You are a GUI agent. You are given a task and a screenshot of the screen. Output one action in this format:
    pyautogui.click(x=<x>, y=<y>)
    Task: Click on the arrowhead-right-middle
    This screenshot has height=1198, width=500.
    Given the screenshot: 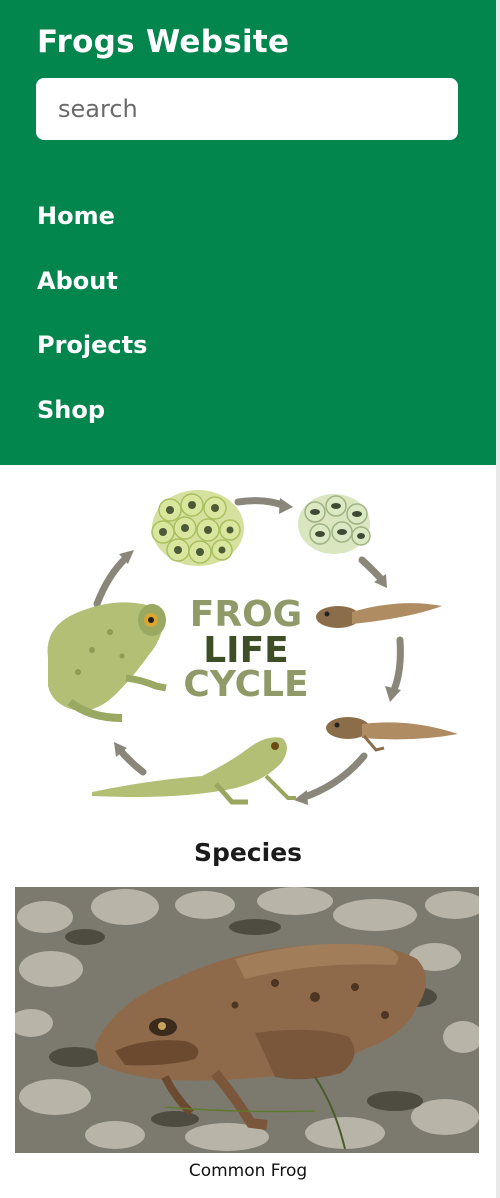 What is the action you would take?
    pyautogui.click(x=393, y=694)
    